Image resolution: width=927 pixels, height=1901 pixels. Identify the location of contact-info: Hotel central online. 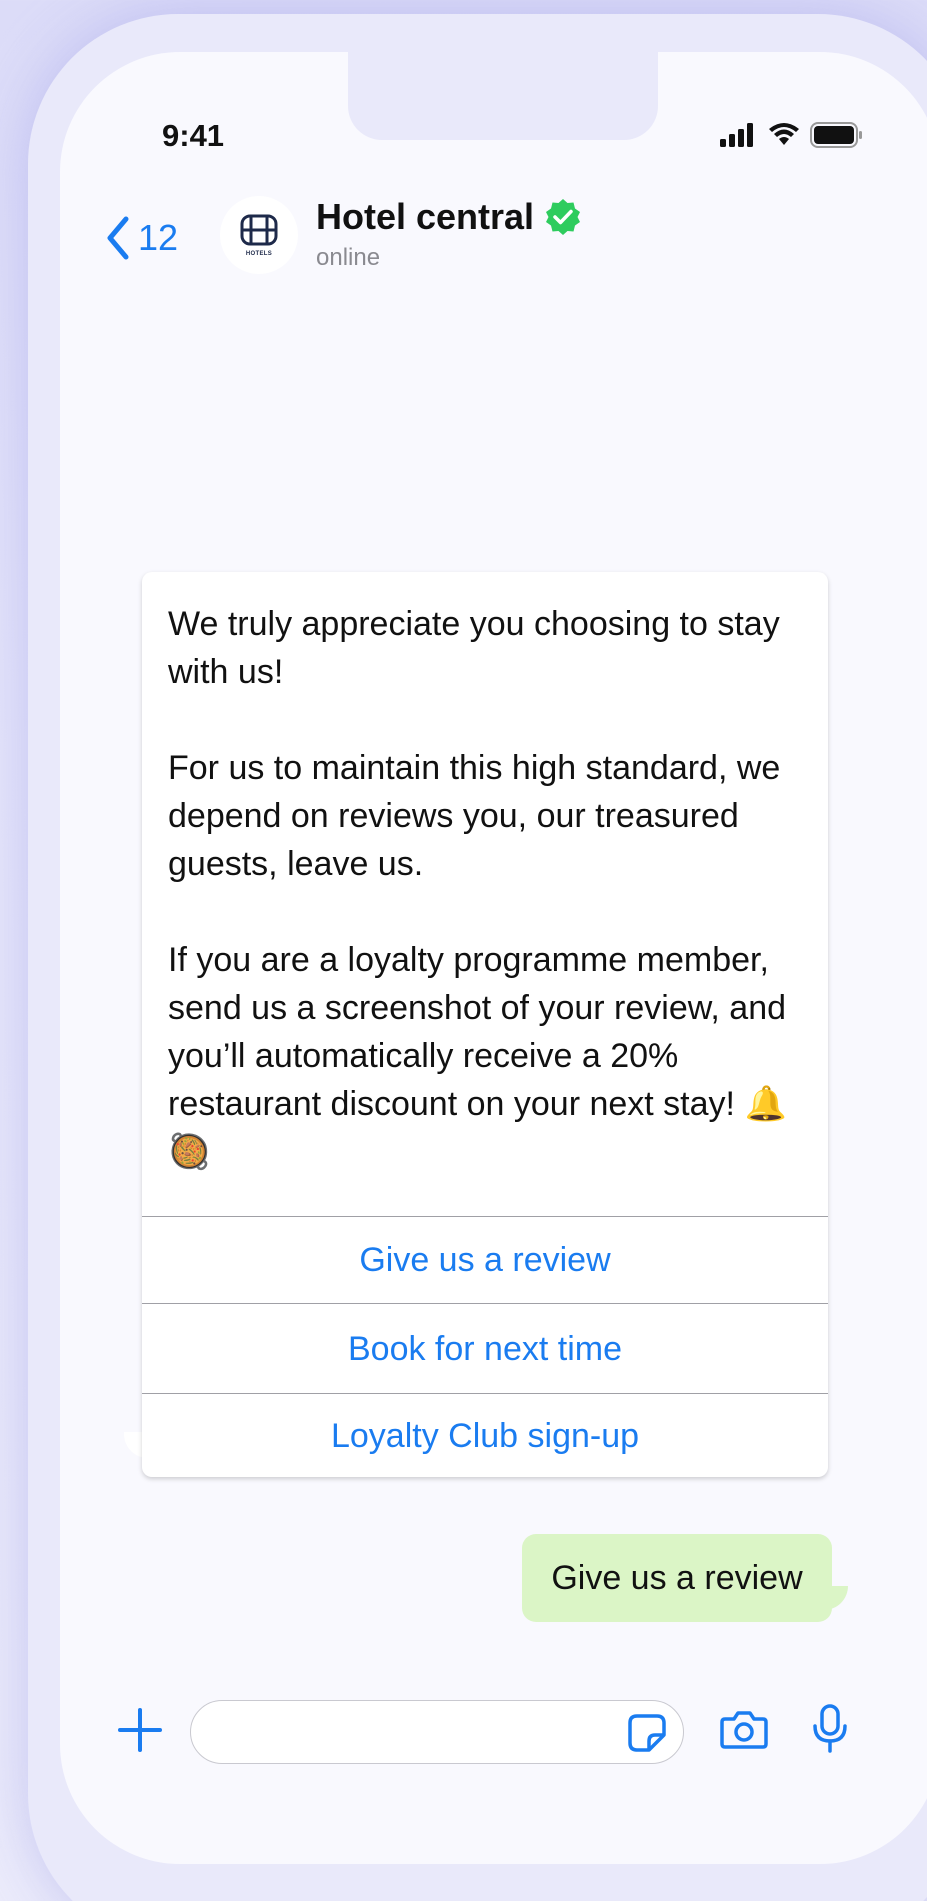
(449, 234).